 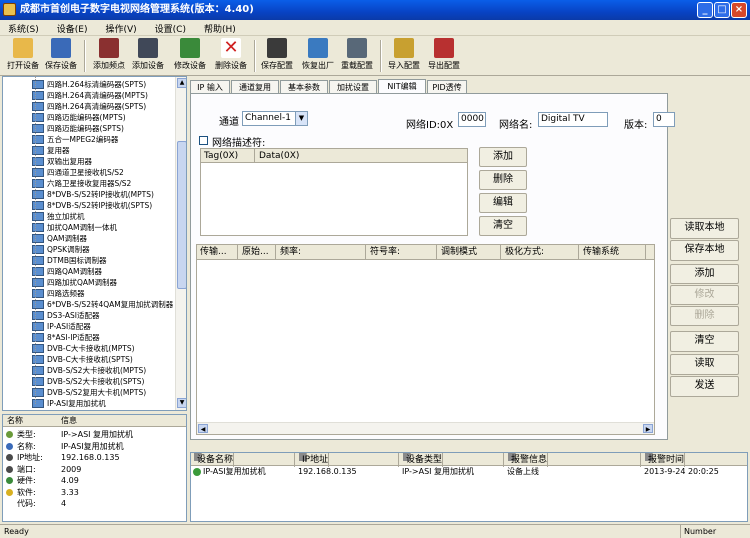 I want to click on tab-ip-input: IP 输入, so click(x=210, y=87).